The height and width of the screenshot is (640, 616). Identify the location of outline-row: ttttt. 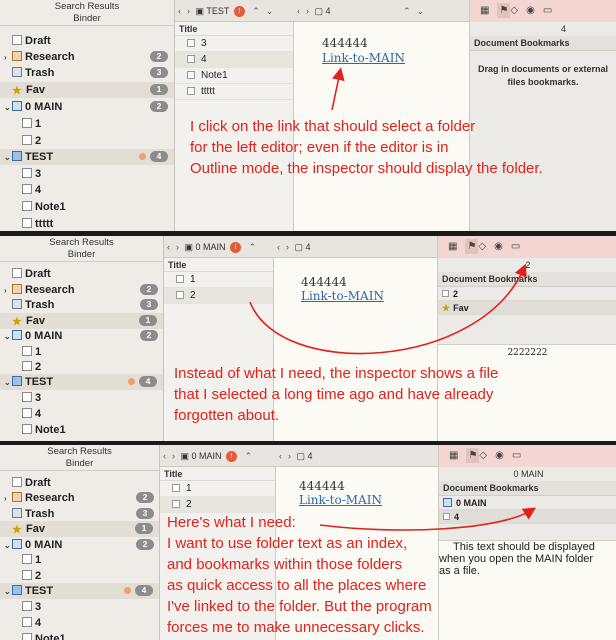
(234, 92).